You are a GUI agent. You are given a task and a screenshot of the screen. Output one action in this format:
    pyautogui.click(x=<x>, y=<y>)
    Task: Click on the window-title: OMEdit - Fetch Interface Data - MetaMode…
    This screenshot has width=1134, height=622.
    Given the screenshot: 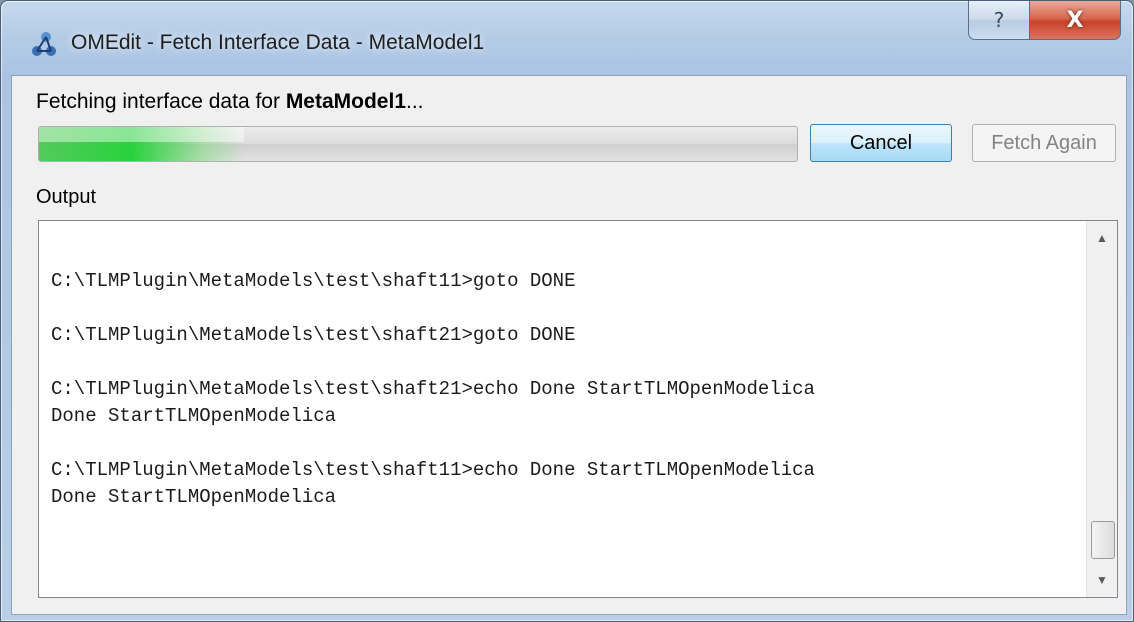 What is the action you would take?
    pyautogui.click(x=278, y=42)
    